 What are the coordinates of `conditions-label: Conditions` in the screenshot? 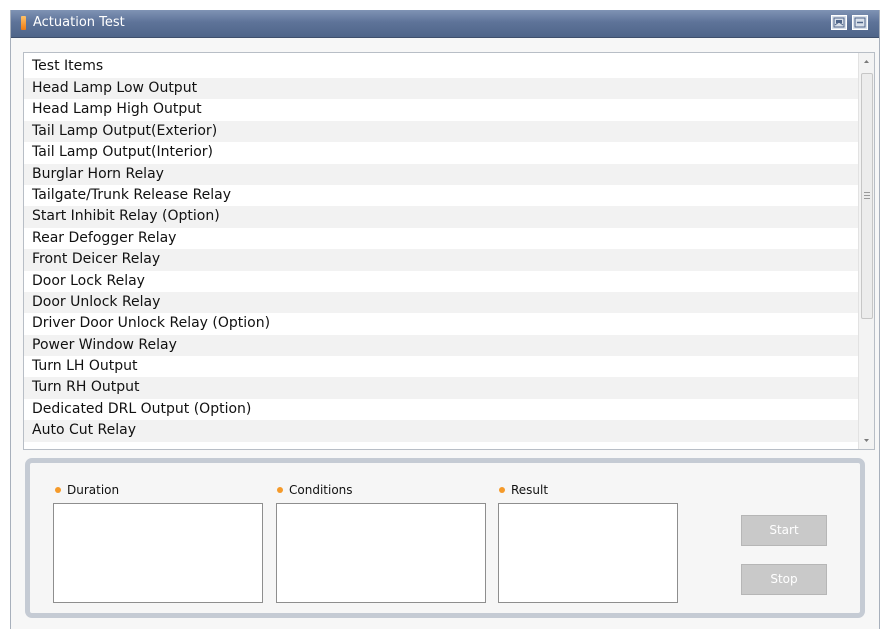 It's located at (315, 490).